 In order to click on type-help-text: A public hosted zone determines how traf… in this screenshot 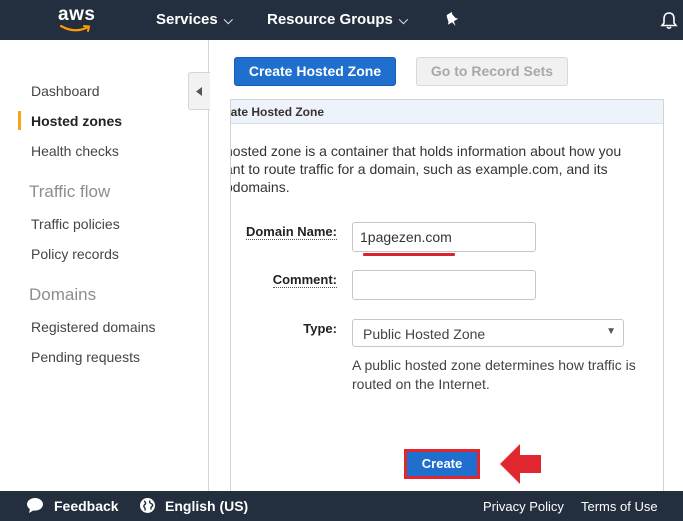, I will do `click(494, 374)`.